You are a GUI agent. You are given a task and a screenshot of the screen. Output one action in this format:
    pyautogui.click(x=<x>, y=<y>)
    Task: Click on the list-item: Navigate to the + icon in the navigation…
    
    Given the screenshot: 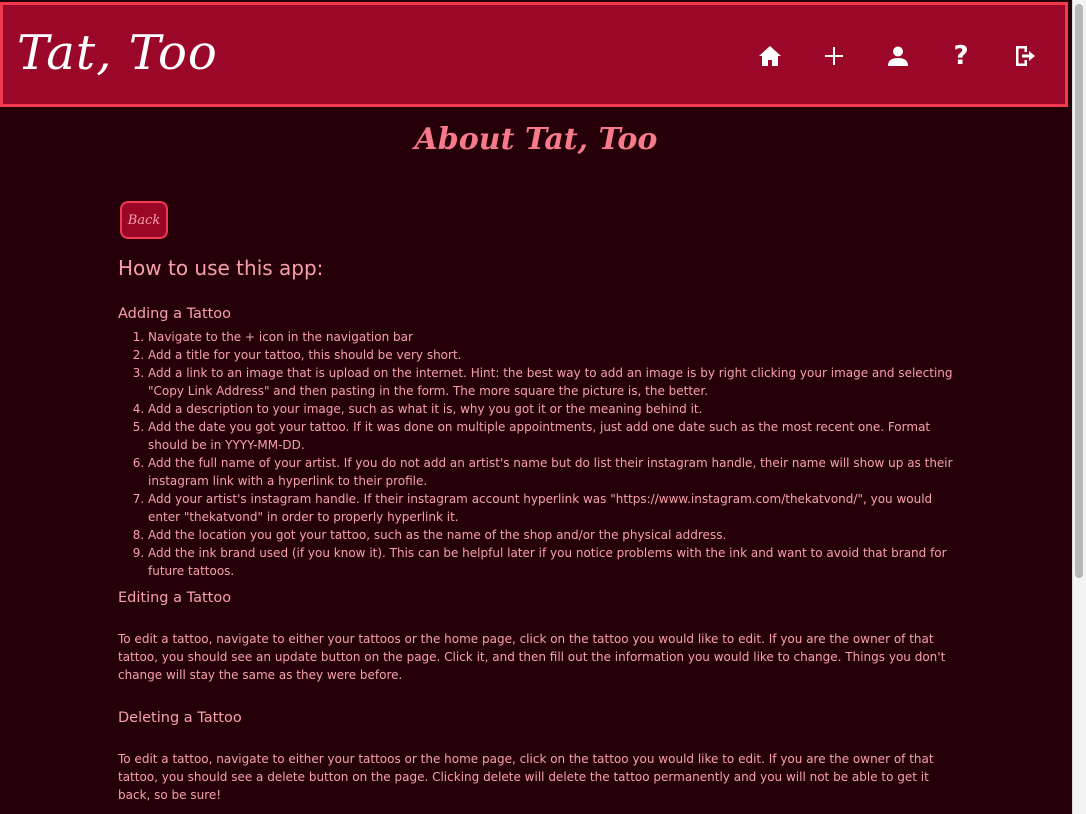 What is the action you would take?
    pyautogui.click(x=553, y=337)
    